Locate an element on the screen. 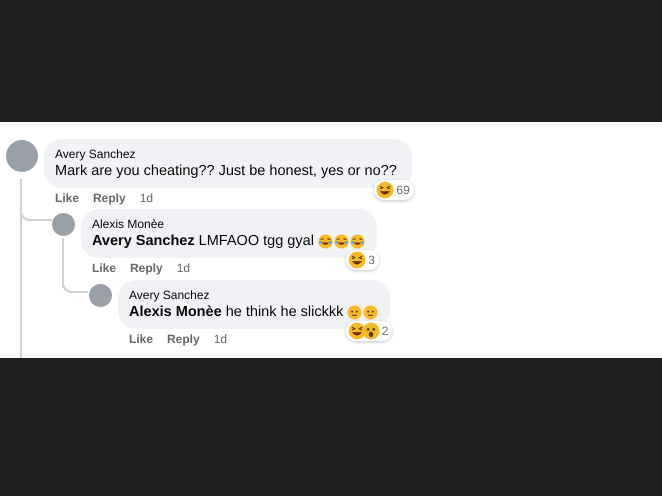 This screenshot has height=496, width=662. reaction-count-badge: 3 is located at coordinates (362, 260).